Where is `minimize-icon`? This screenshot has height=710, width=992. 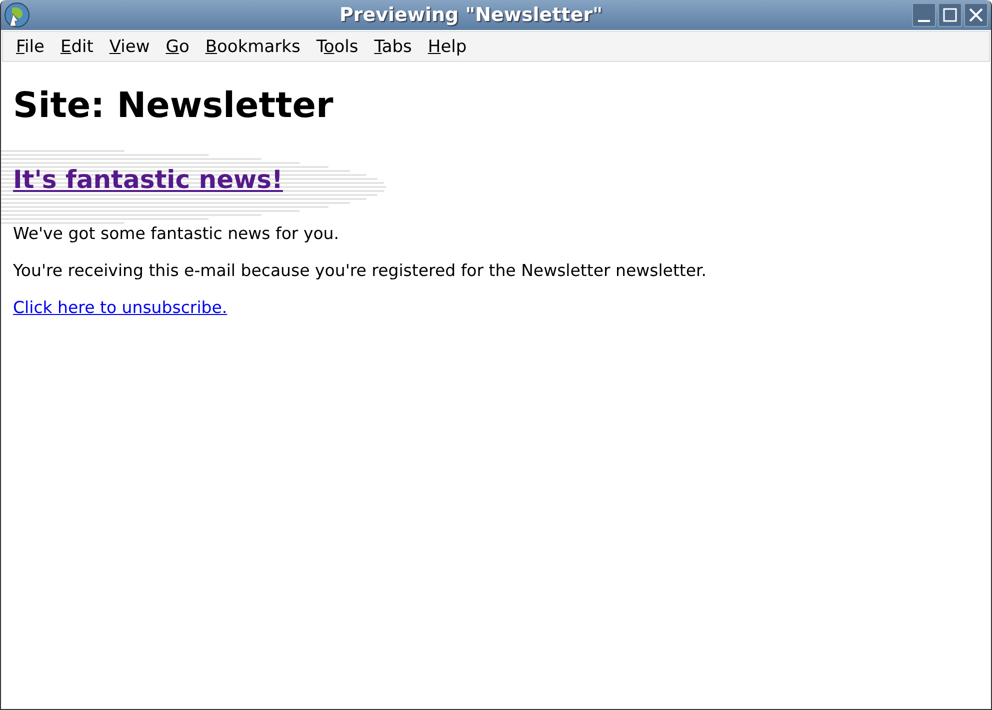
minimize-icon is located at coordinates (924, 21).